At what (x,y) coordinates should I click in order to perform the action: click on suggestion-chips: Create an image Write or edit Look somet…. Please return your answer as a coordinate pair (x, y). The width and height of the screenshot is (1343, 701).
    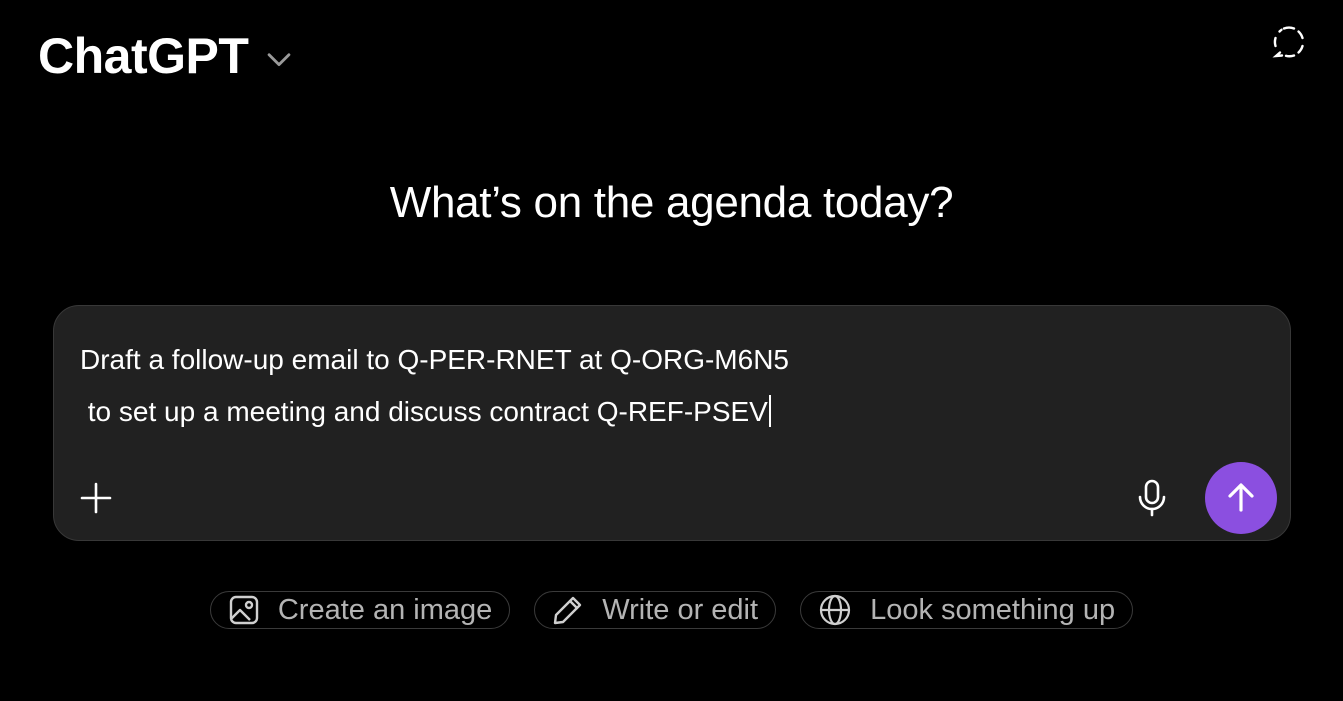
    Looking at the image, I should click on (671, 610).